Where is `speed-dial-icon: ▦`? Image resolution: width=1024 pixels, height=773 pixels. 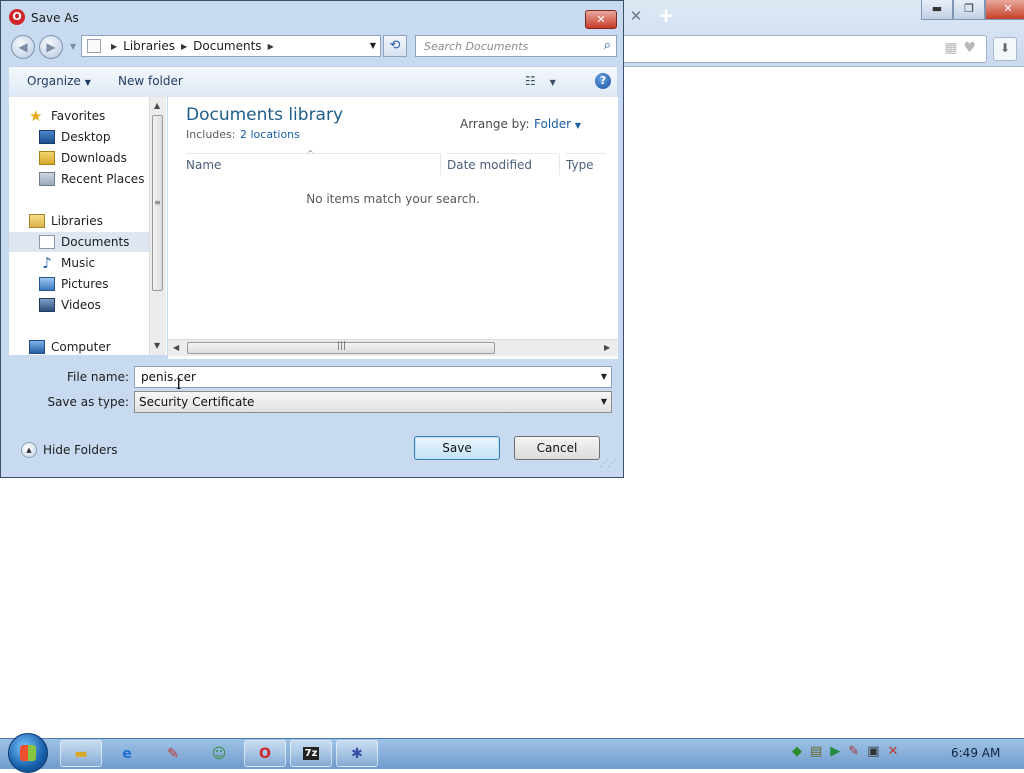 speed-dial-icon: ▦ is located at coordinates (950, 48).